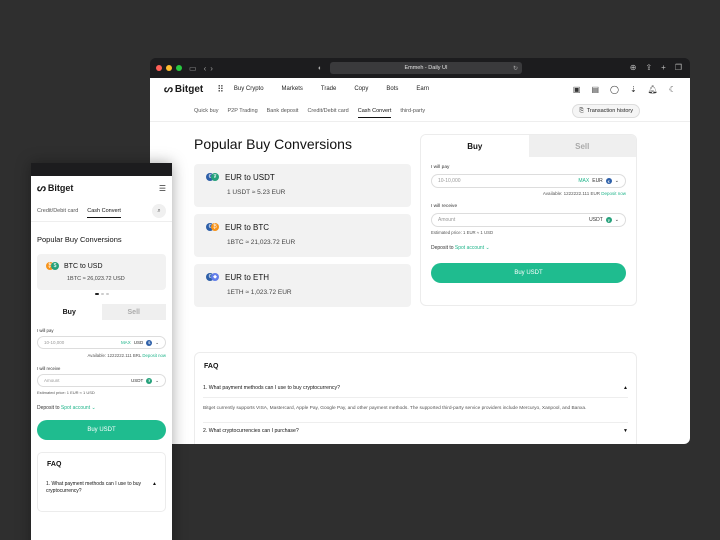 This screenshot has height=540, width=720. What do you see at coordinates (215, 277) in the screenshot?
I see `eth-icon: ◆` at bounding box center [215, 277].